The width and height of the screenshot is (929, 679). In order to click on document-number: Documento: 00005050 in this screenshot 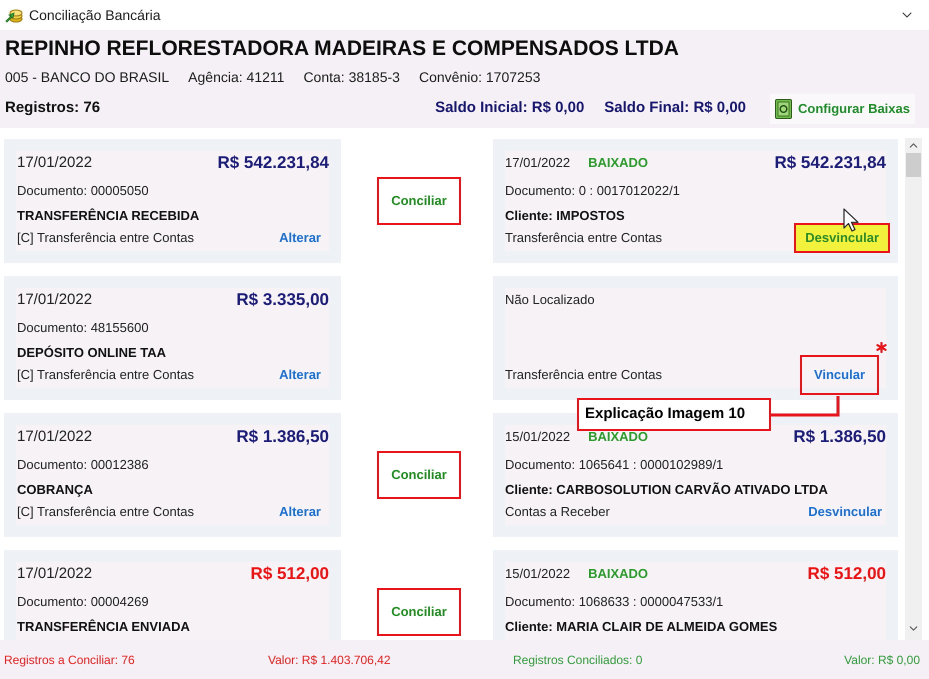, I will do `click(83, 191)`.